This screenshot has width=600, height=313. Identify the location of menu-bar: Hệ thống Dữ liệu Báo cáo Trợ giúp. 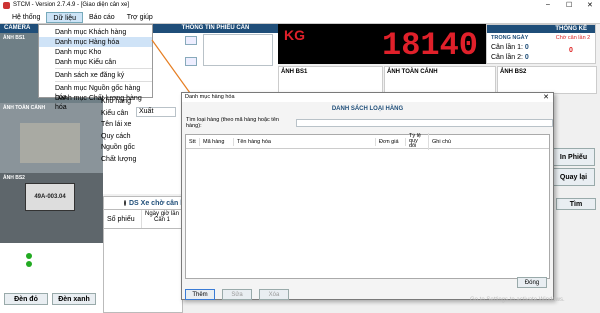
(300, 18).